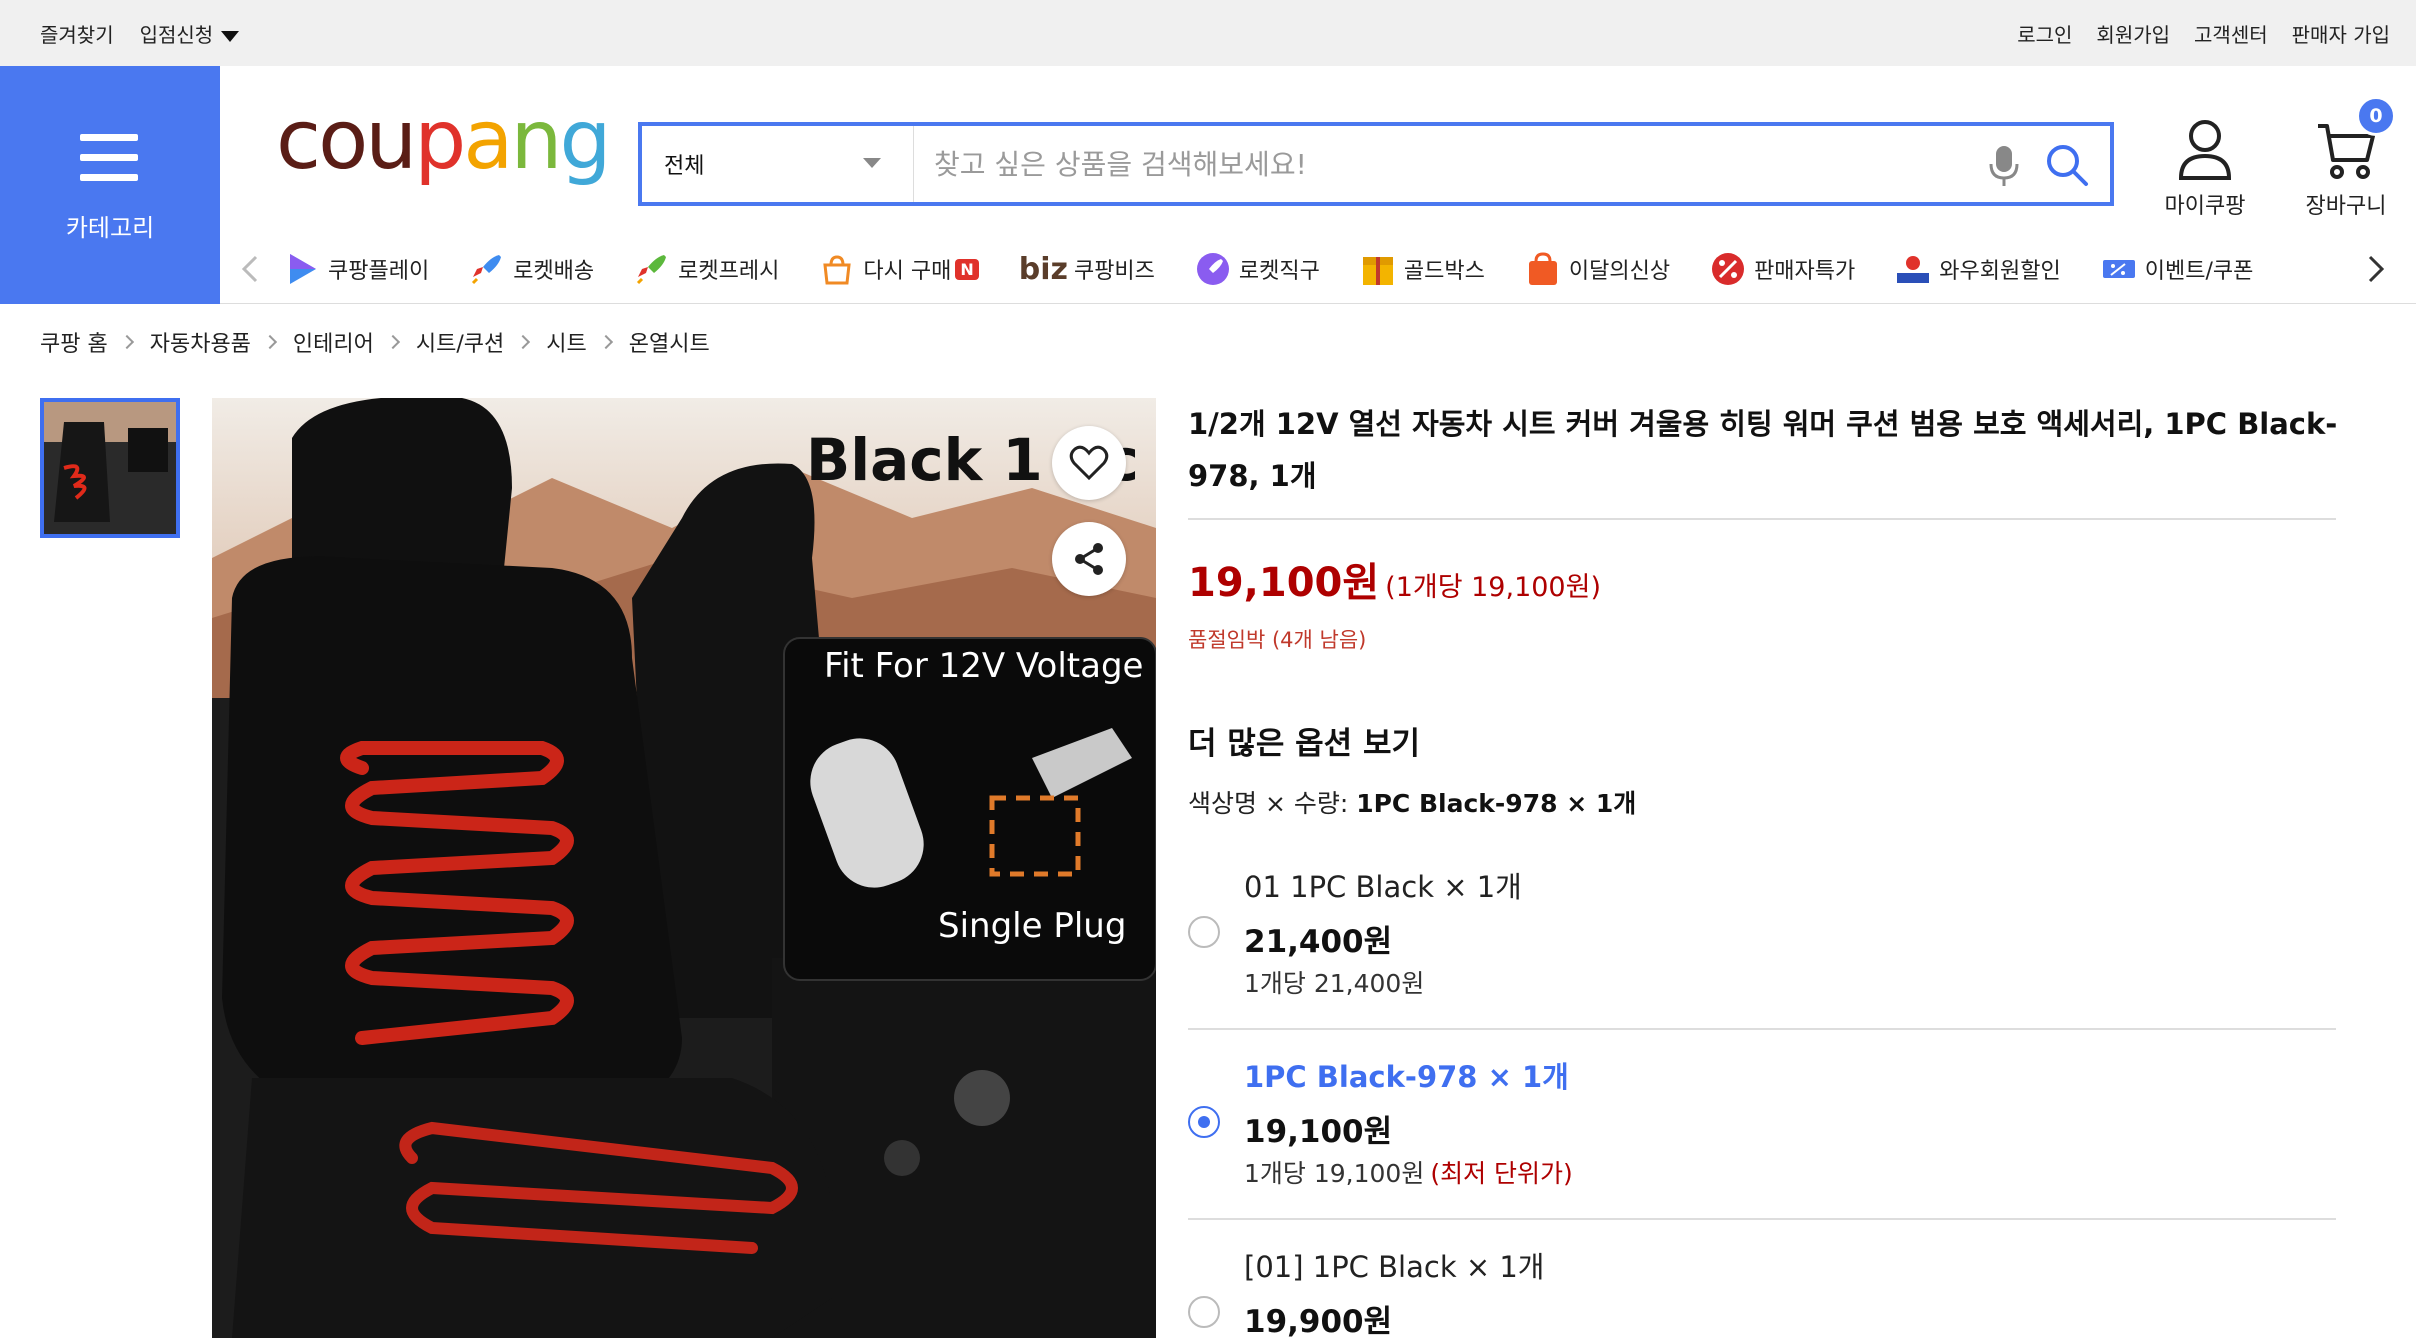 The width and height of the screenshot is (2416, 1341). I want to click on wishlist-button, so click(1089, 463).